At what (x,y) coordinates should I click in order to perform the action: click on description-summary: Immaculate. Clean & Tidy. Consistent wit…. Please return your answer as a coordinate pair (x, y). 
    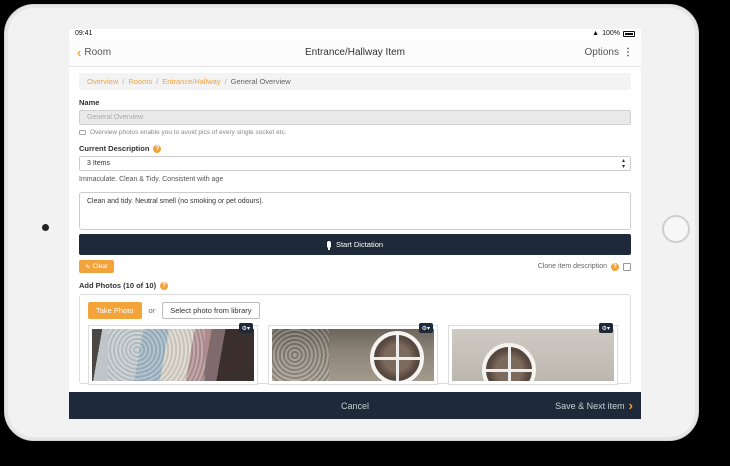
    Looking at the image, I should click on (151, 179).